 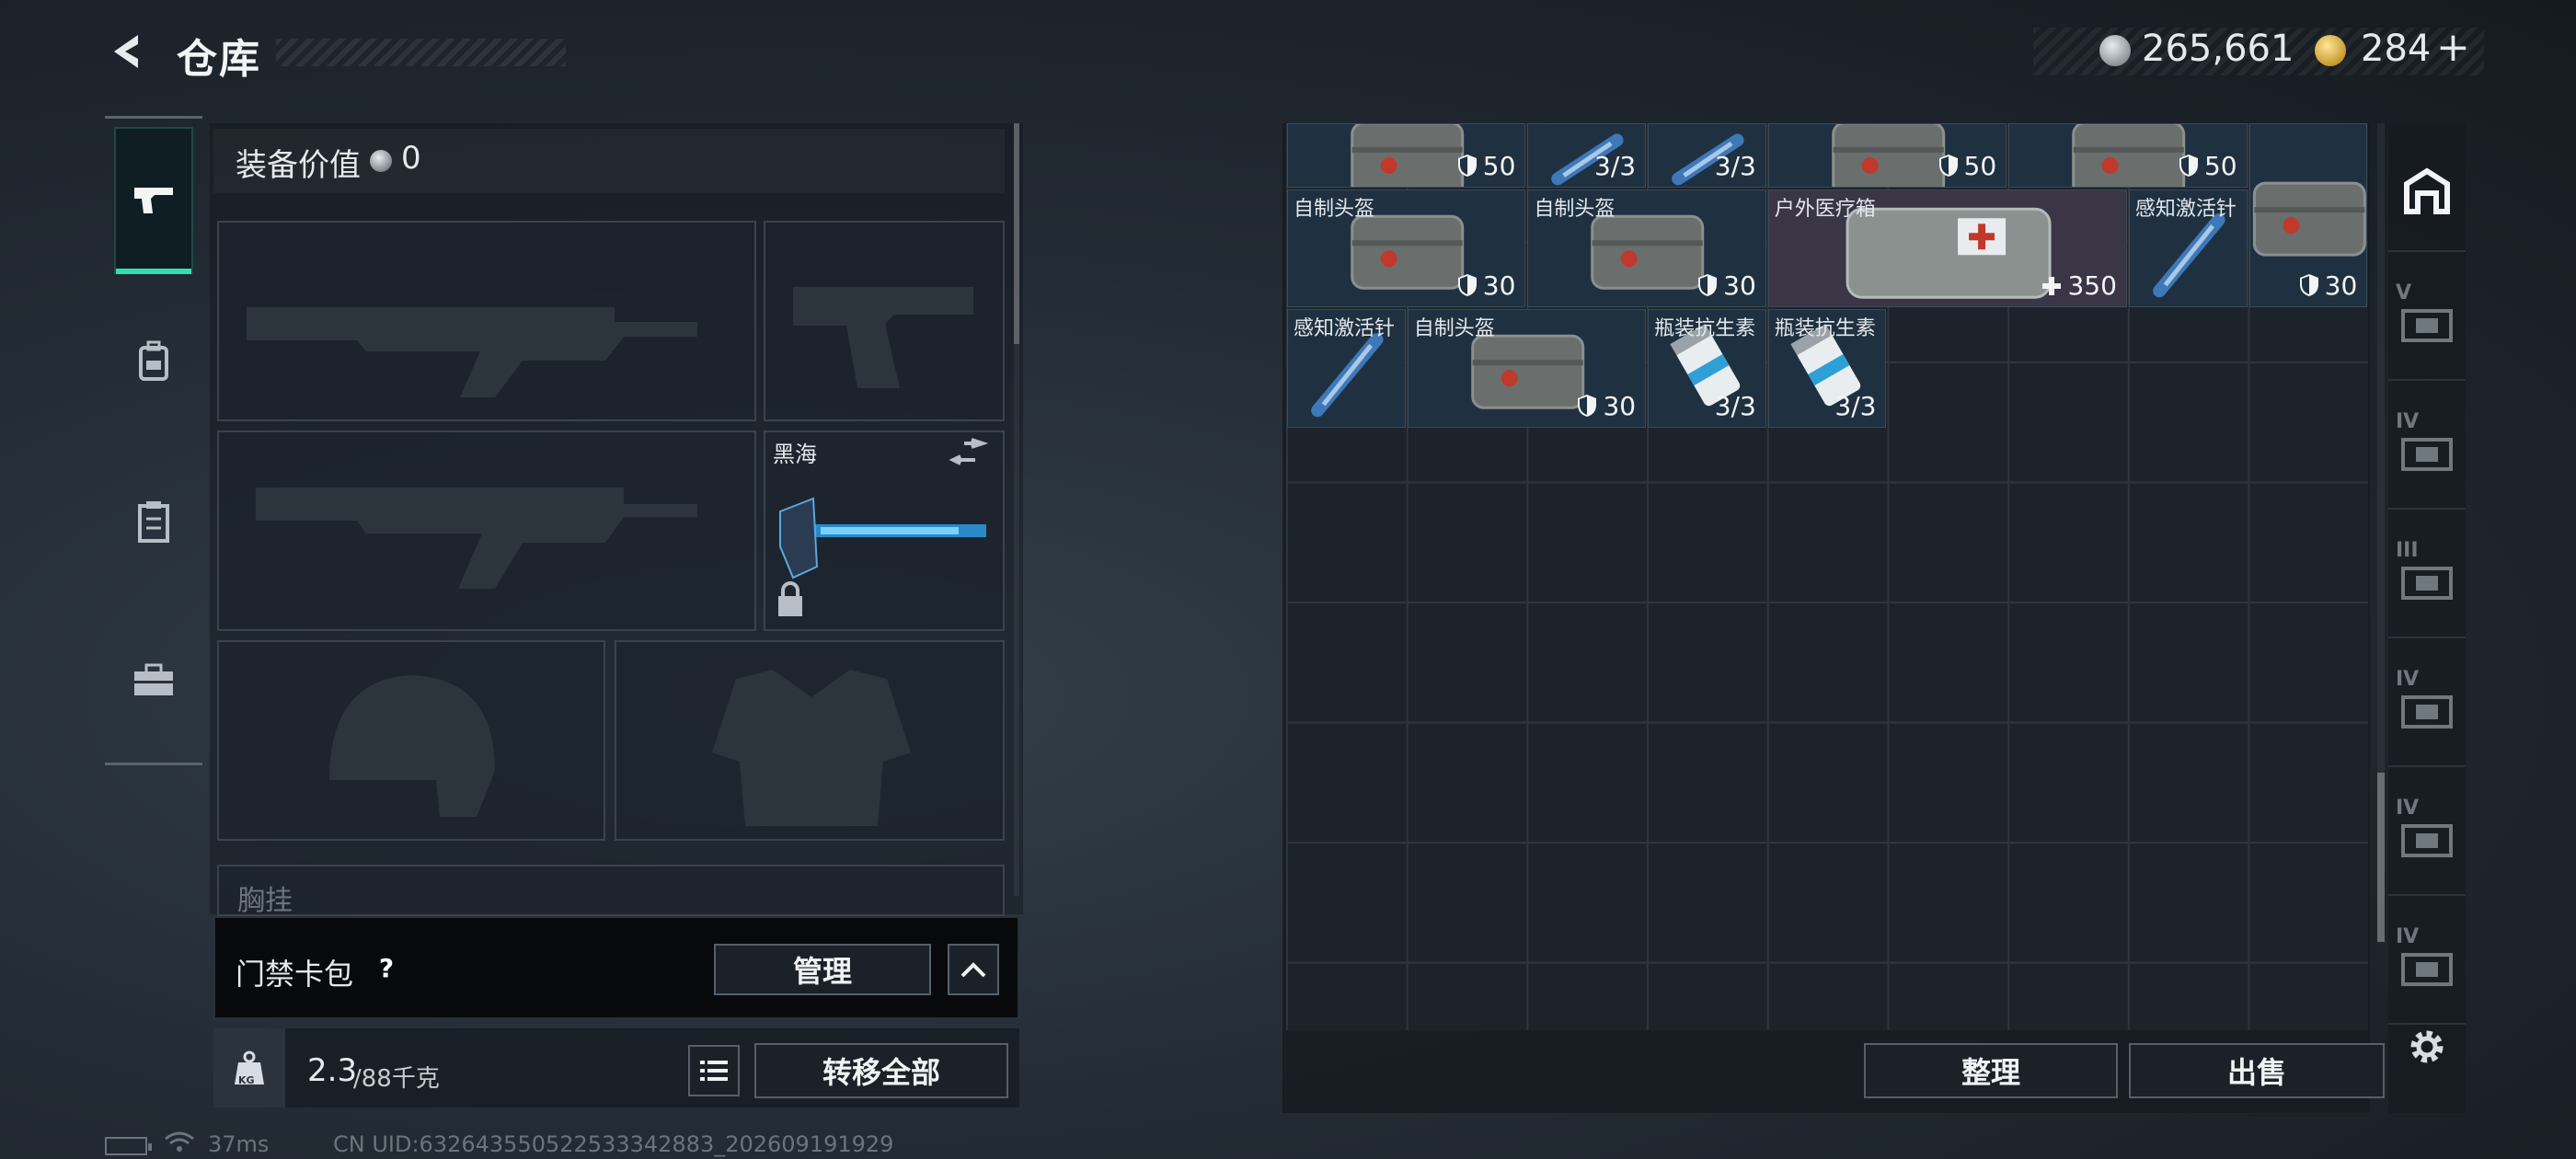 I want to click on item-name: 瓶装抗生素, so click(x=1705, y=329).